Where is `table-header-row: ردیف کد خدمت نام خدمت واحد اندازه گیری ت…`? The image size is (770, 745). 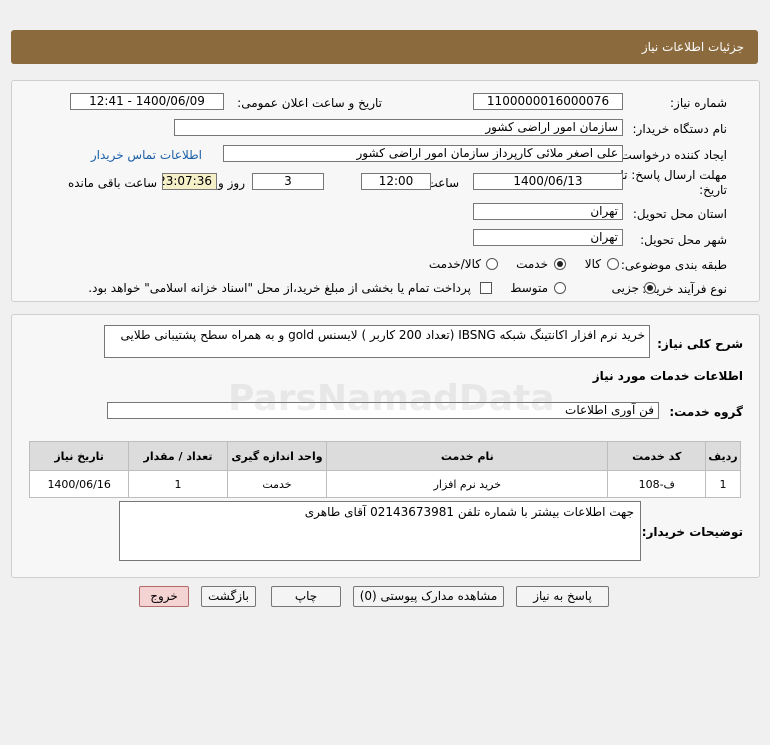 table-header-row: ردیف کد خدمت نام خدمت واحد اندازه گیری ت… is located at coordinates (384, 456).